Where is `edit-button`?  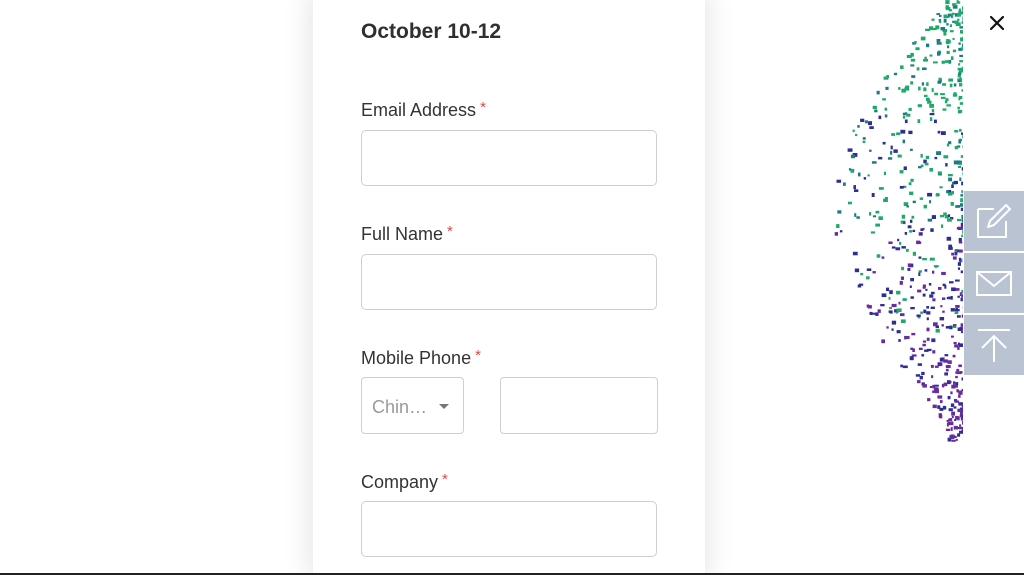 edit-button is located at coordinates (994, 221).